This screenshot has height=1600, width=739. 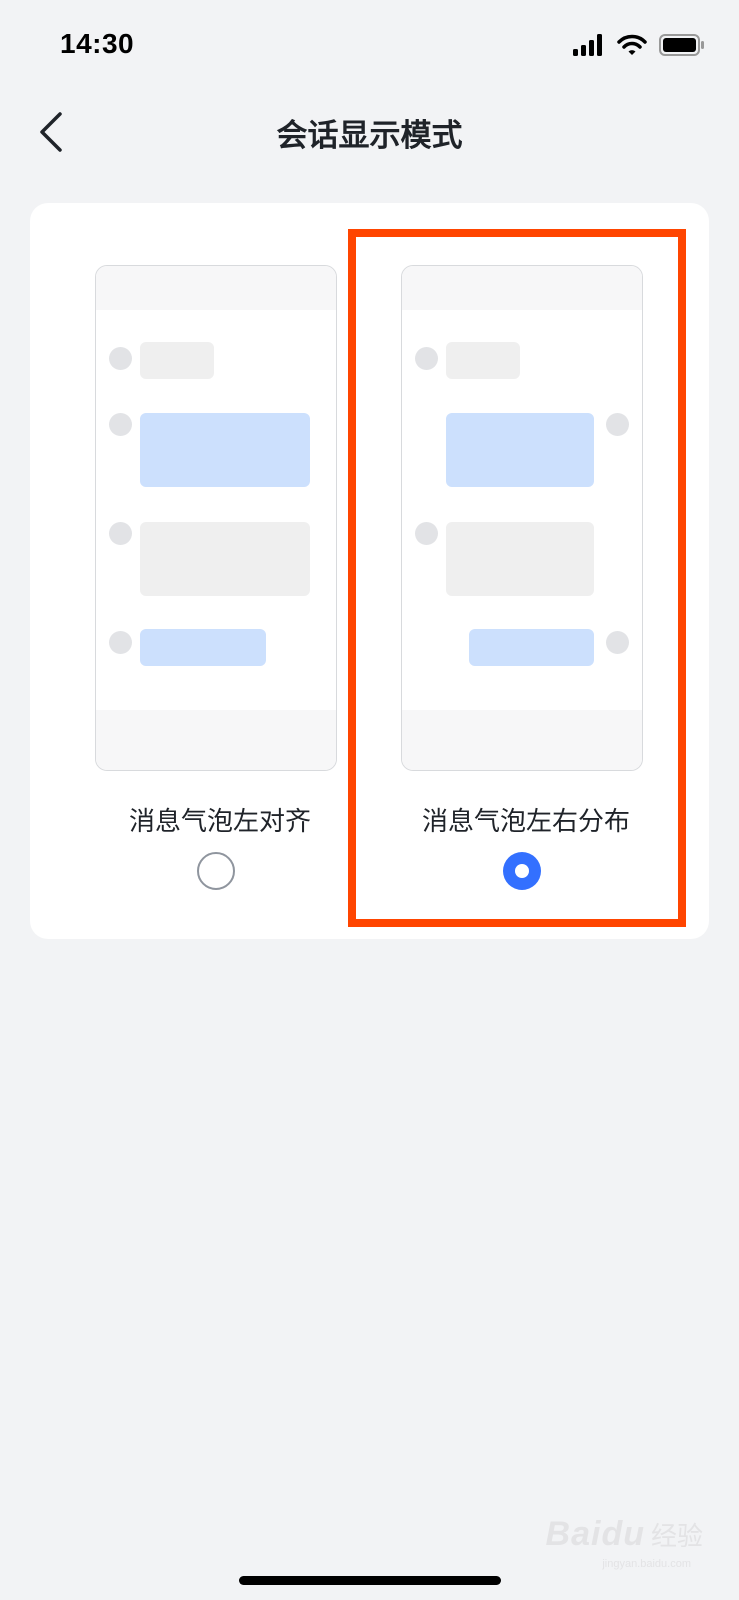 I want to click on option-label: 消息气泡左对齐, so click(x=219, y=822).